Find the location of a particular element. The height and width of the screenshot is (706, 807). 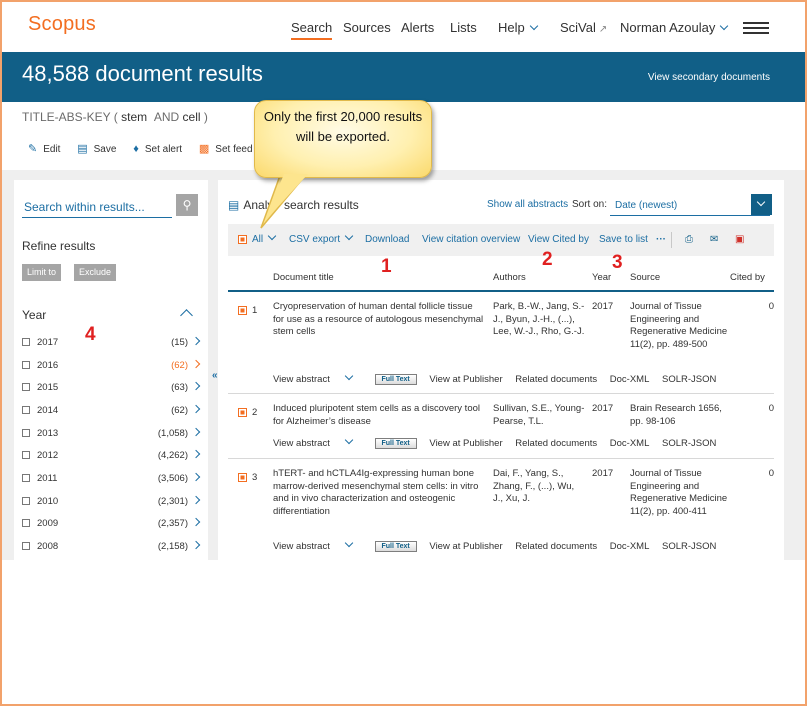

limit-to-button: Limit to is located at coordinates (42, 272).